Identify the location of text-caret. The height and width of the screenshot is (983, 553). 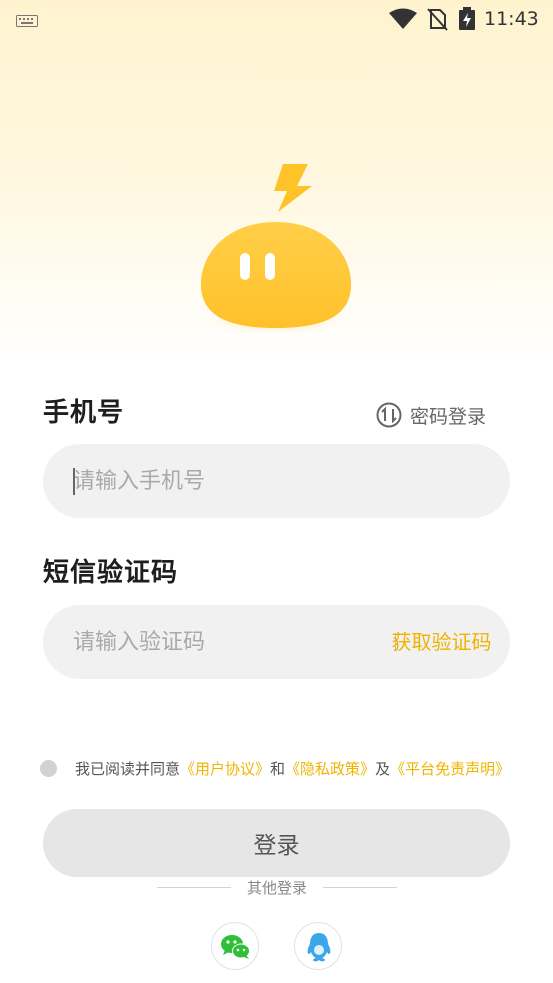
(74, 481).